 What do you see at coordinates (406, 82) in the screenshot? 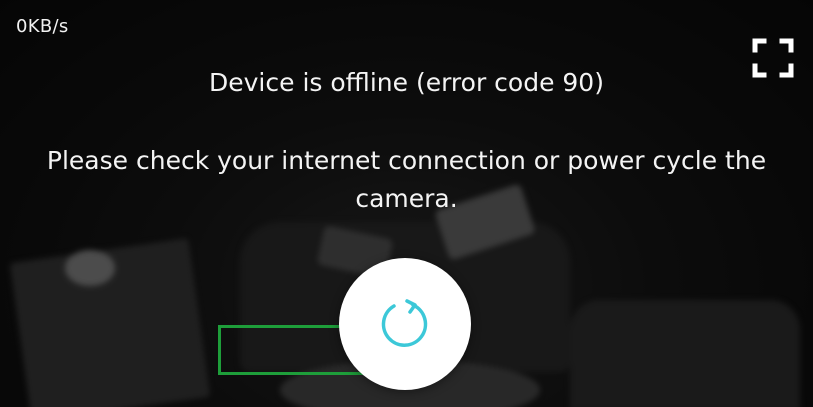
I see `offline-title: Device is offline (error code 90)` at bounding box center [406, 82].